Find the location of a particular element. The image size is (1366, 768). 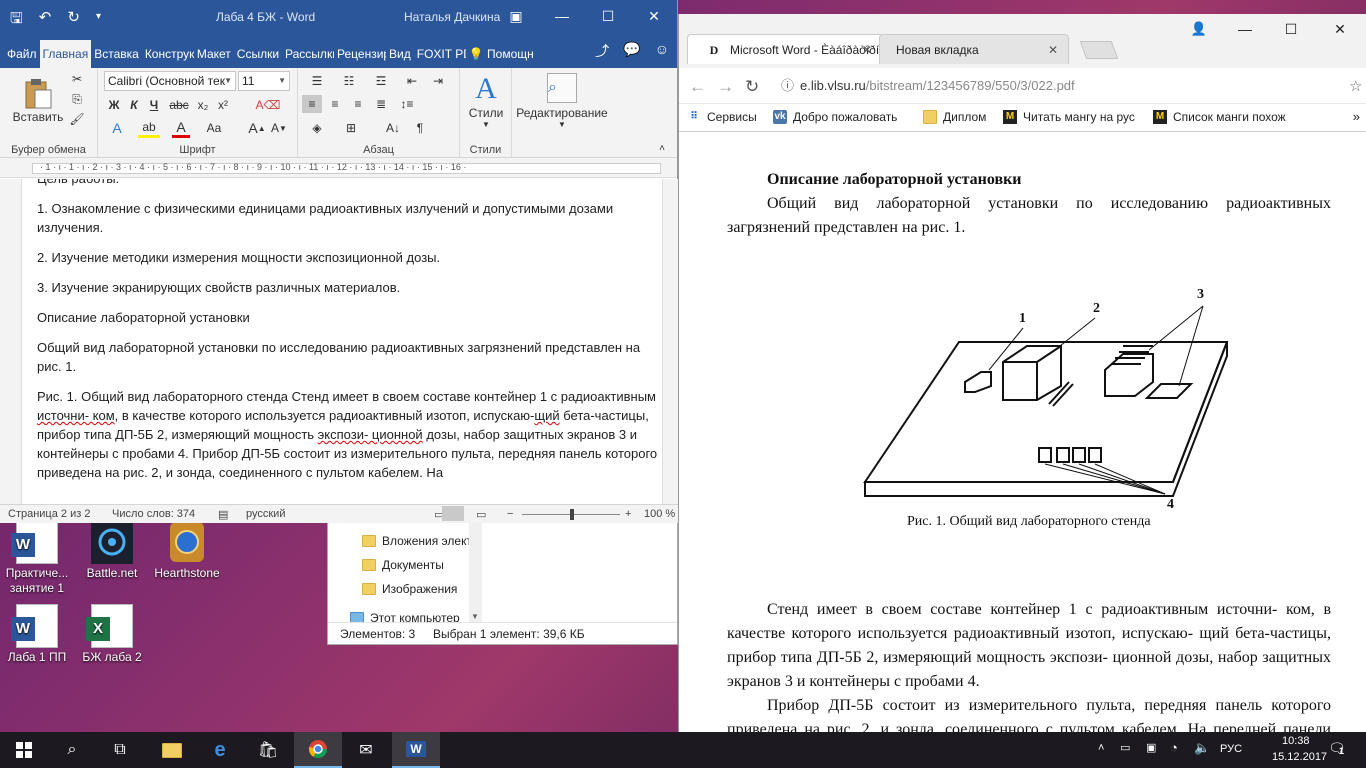

numbering-icon: ☷ is located at coordinates (349, 81).